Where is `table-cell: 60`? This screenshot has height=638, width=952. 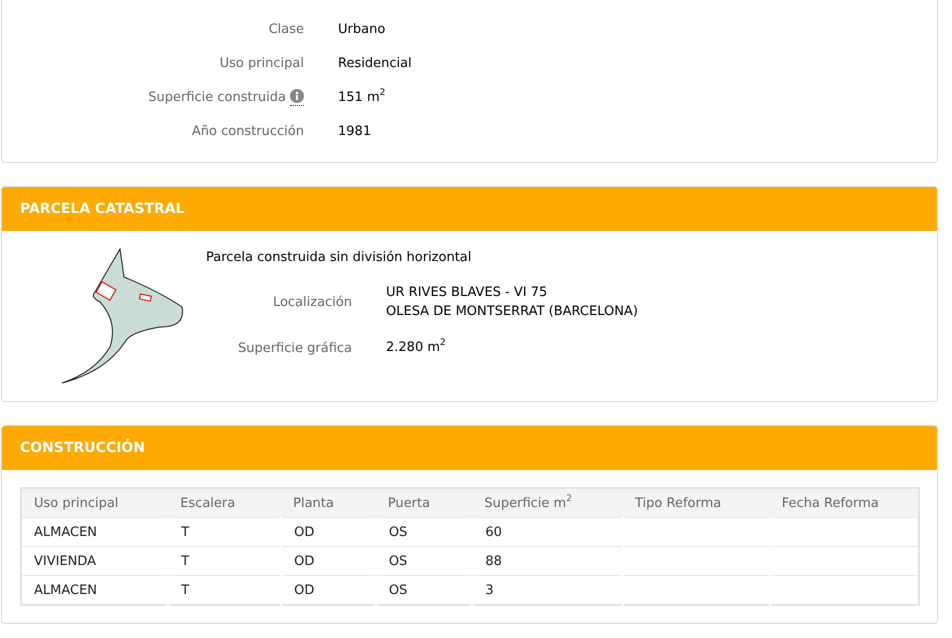
table-cell: 60 is located at coordinates (547, 532).